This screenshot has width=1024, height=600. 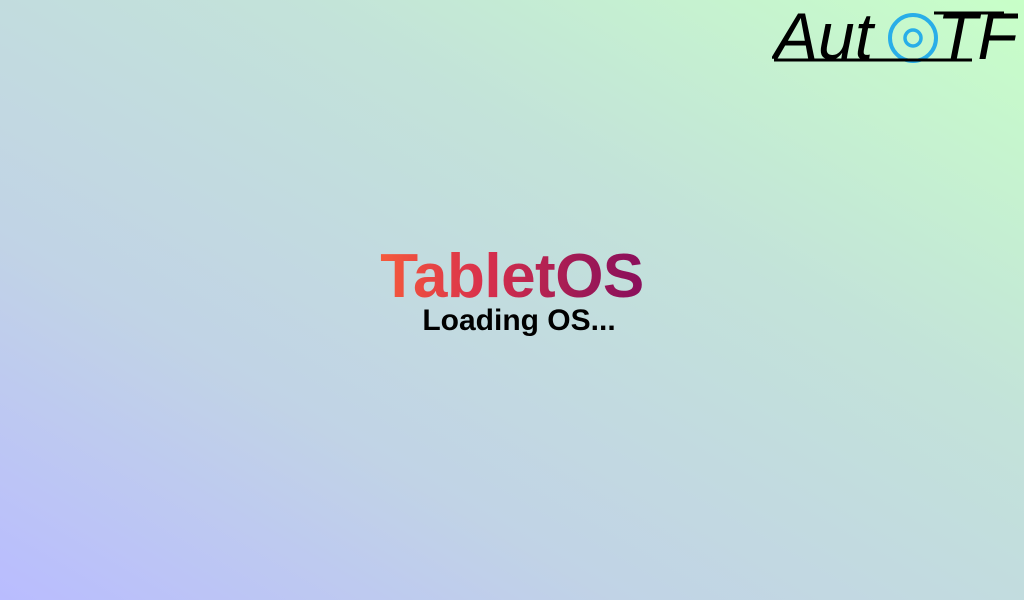 I want to click on autotf-logo: Aut TF, so click(x=895, y=34).